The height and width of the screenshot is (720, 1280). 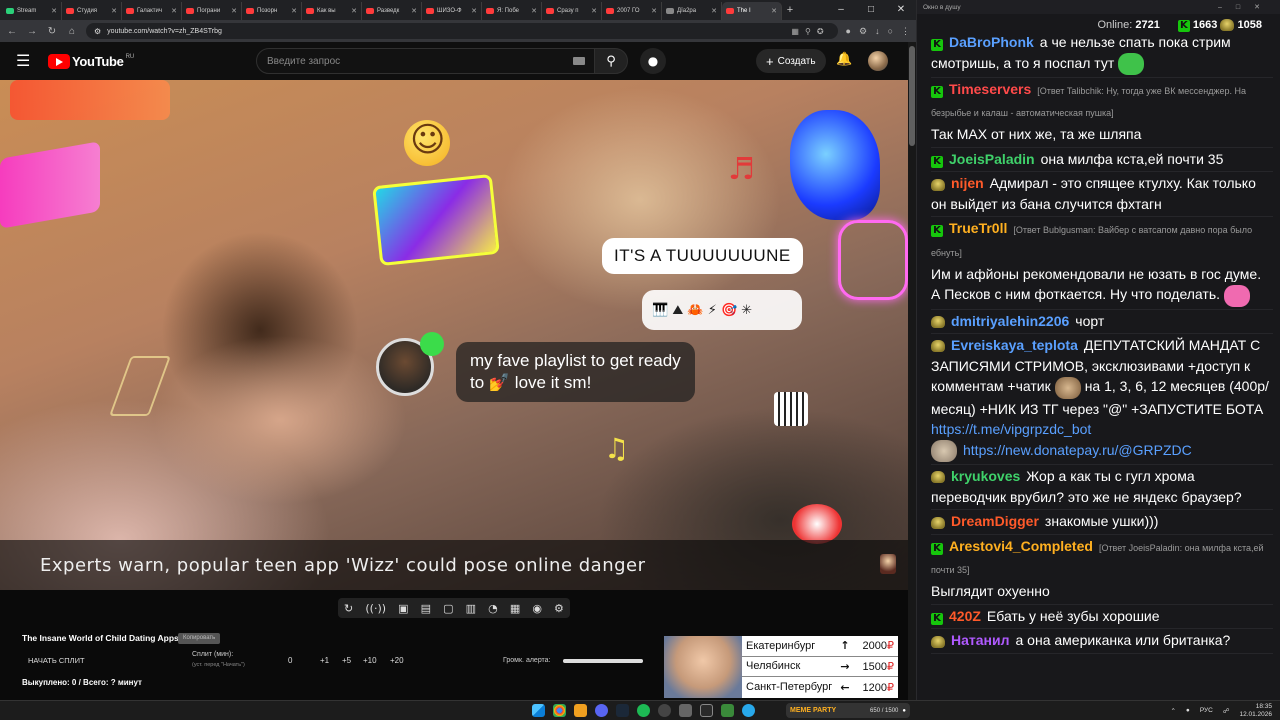 What do you see at coordinates (912, 371) in the screenshot?
I see `page-scrollbar` at bounding box center [912, 371].